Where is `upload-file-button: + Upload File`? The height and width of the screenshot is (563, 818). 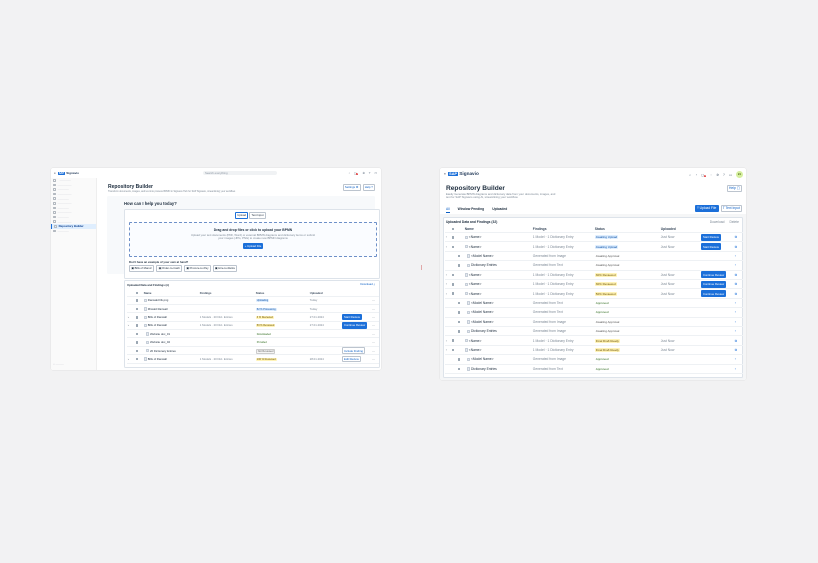 upload-file-button: + Upload File is located at coordinates (253, 246).